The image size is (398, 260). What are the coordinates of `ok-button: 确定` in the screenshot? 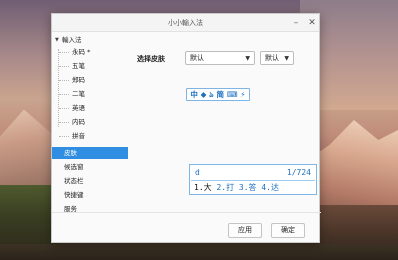 It's located at (288, 230).